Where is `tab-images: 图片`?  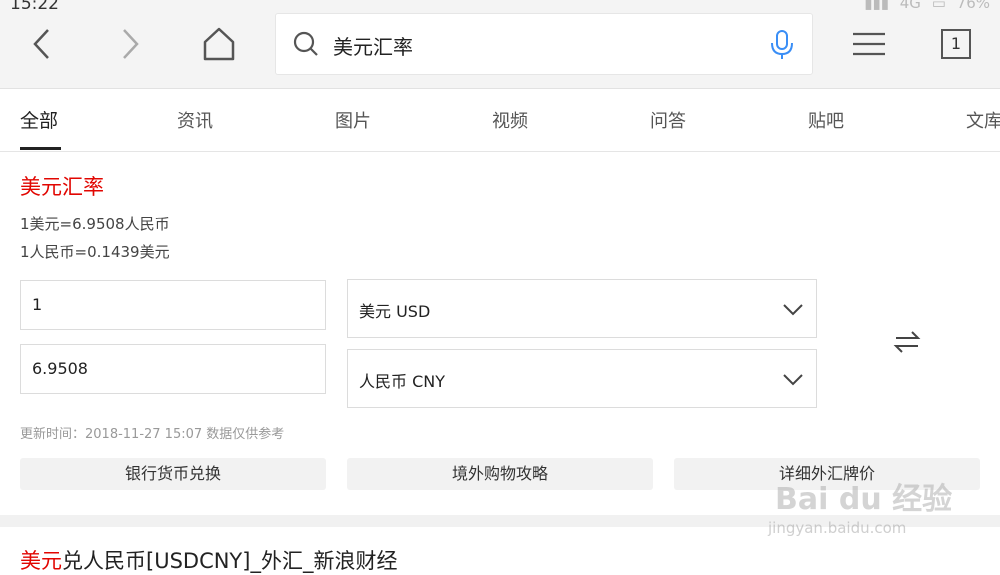 tab-images: 图片 is located at coordinates (353, 120).